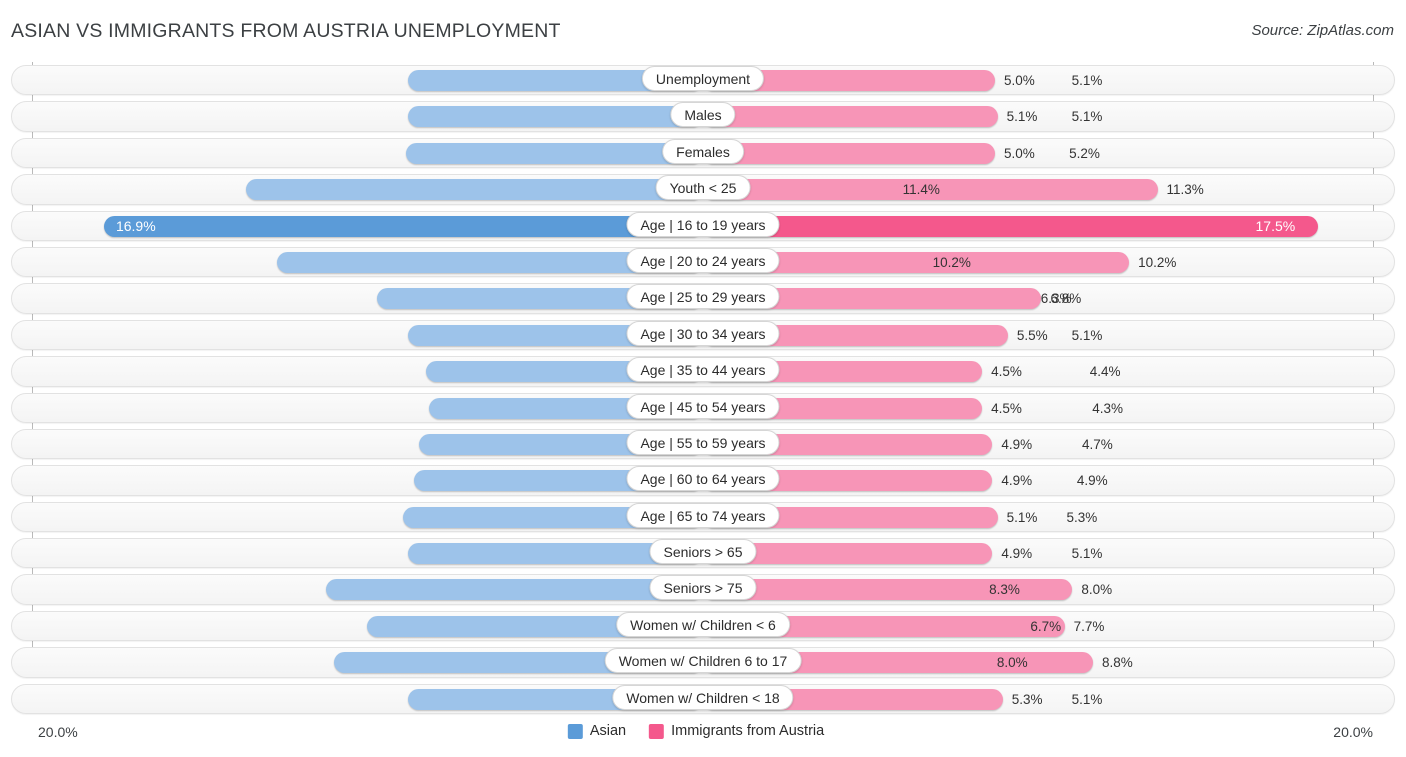 This screenshot has height=757, width=1406. I want to click on chart-row: 10.2% 10.2% Age | 20 to 24 years, so click(703, 262).